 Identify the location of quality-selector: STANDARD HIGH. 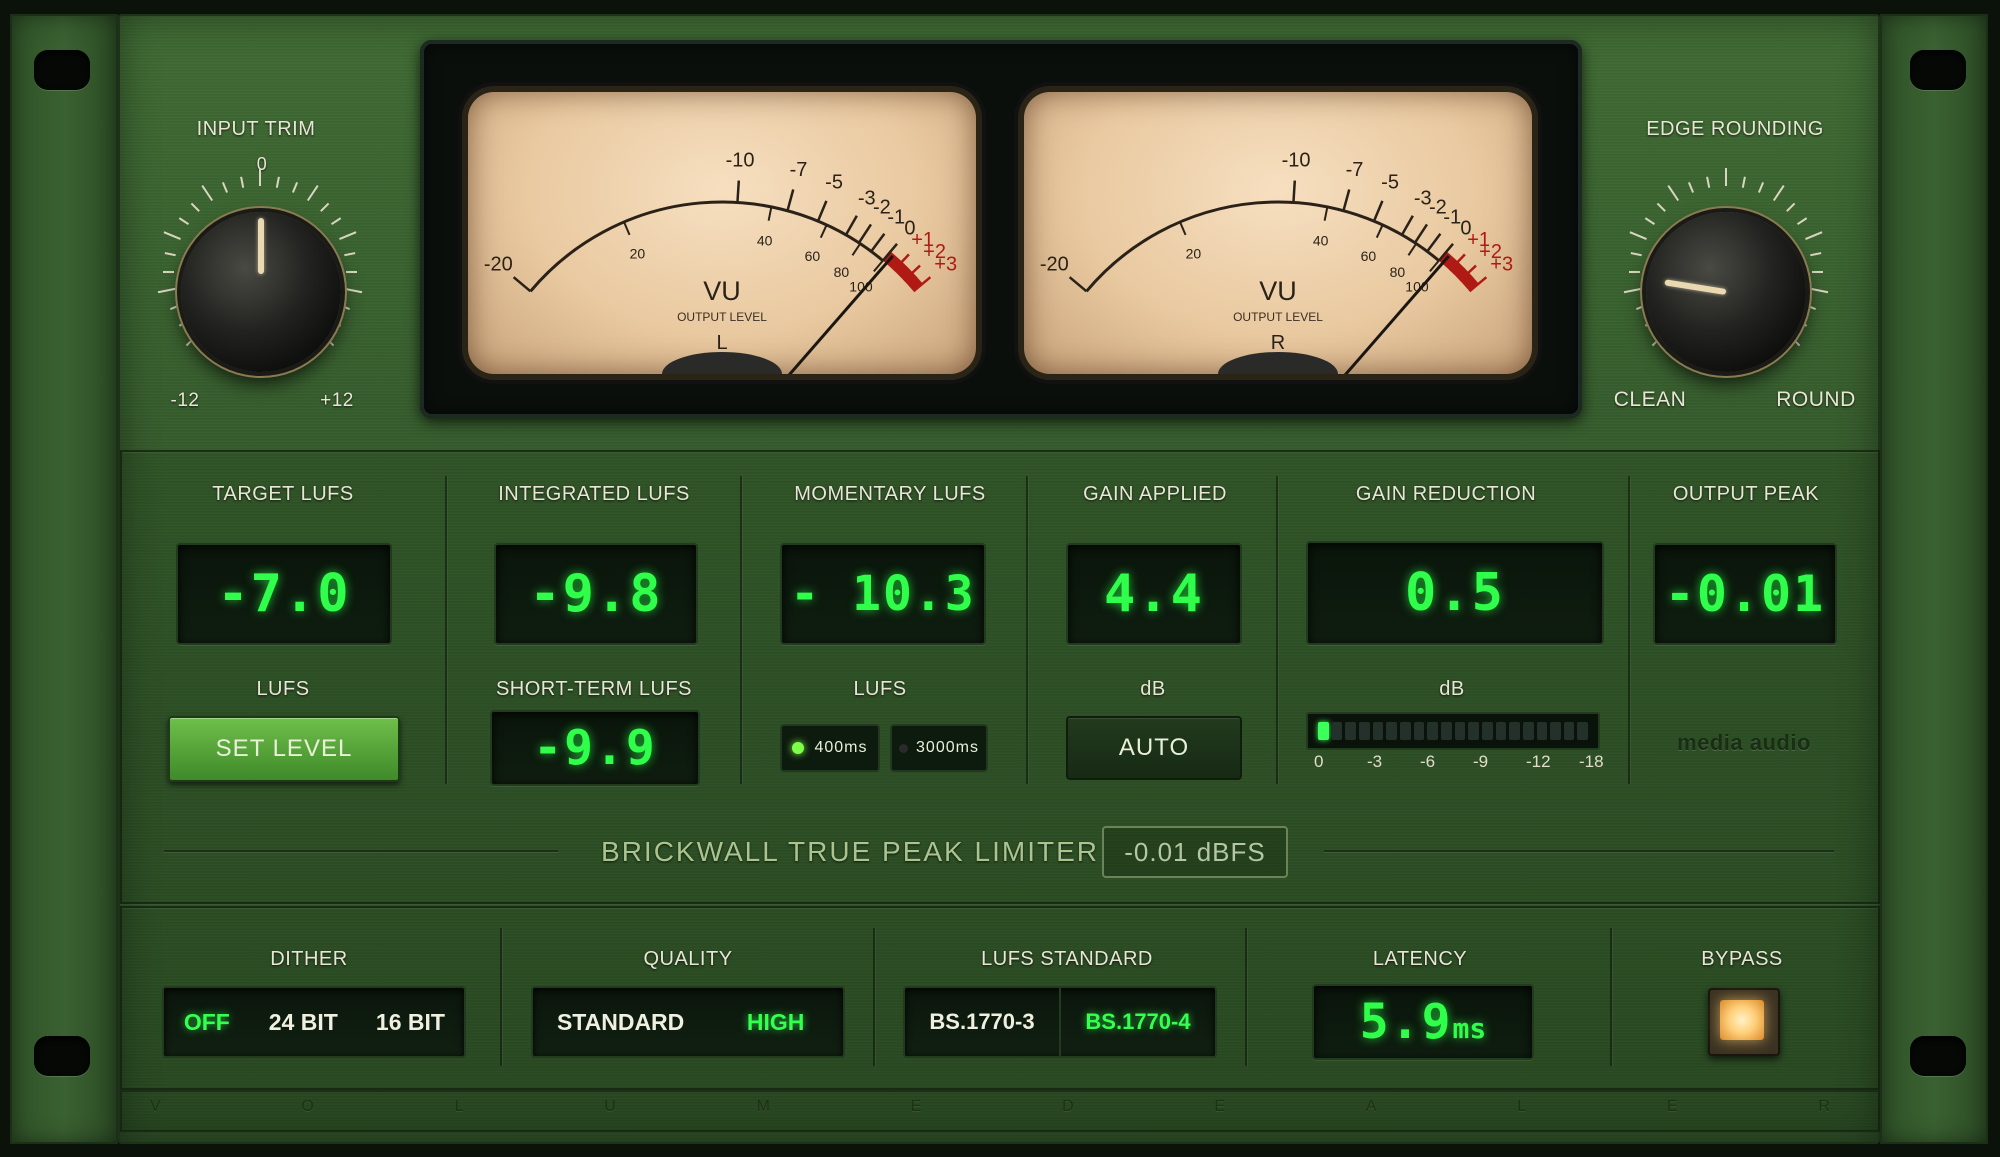
(688, 1022).